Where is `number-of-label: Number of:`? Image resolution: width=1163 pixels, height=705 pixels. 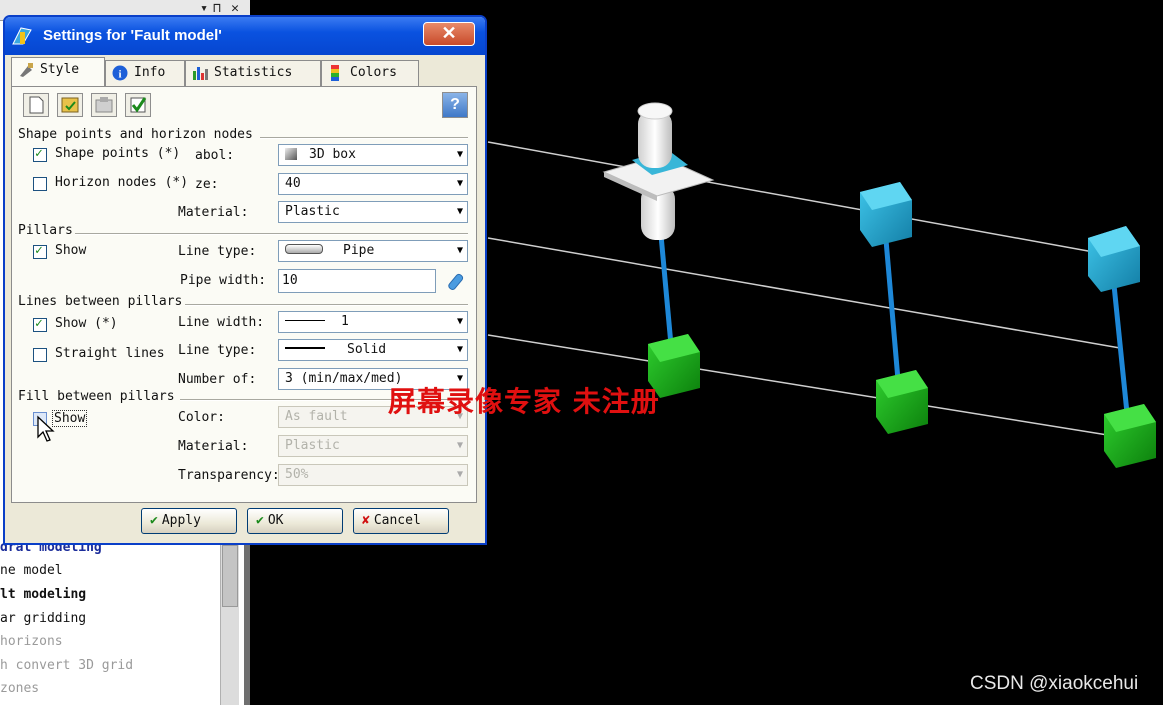 number-of-label: Number of: is located at coordinates (217, 379).